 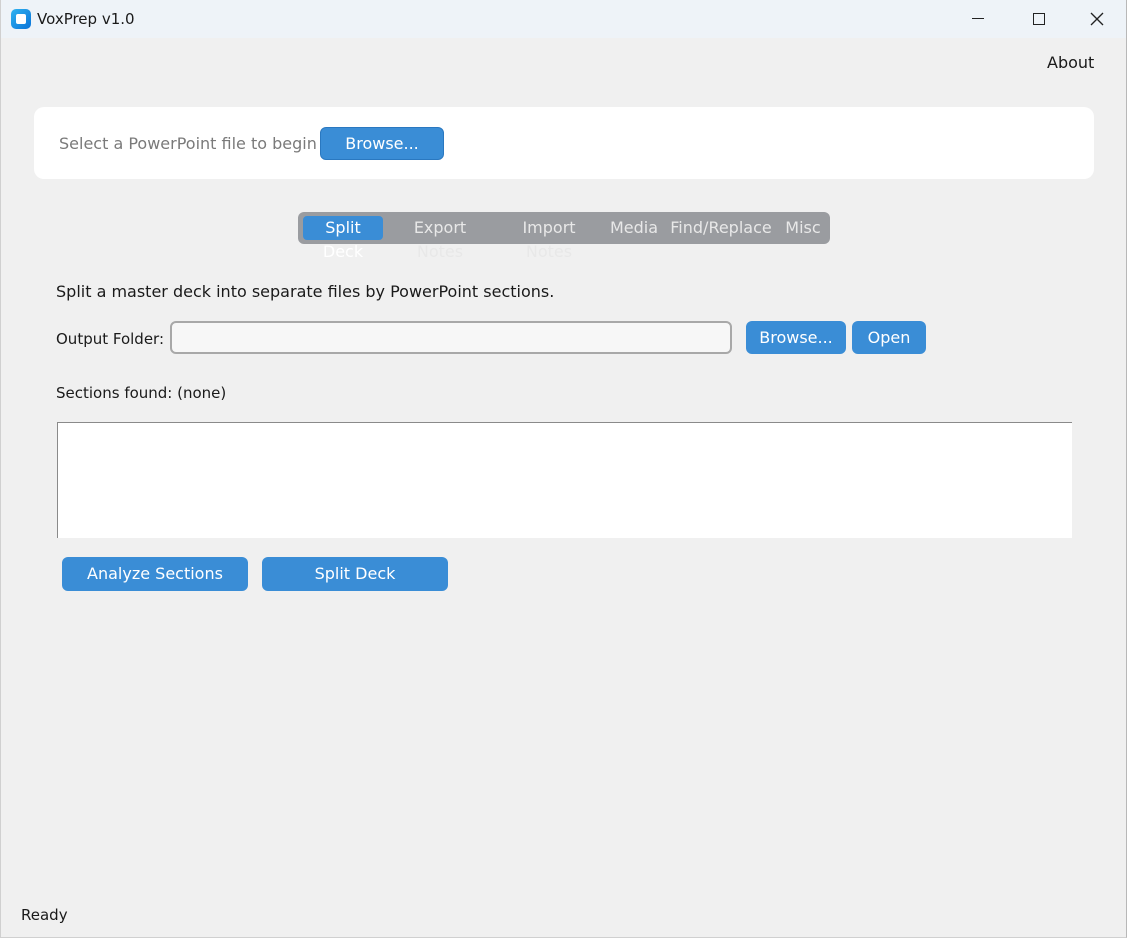 I want to click on minimize-button, so click(x=978, y=19).